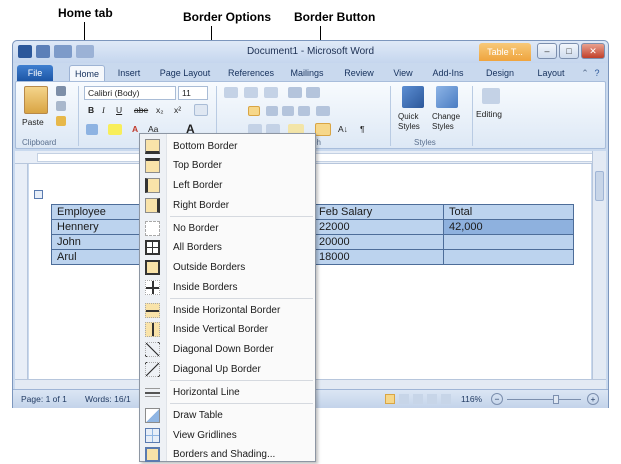  Describe the element at coordinates (378, 227) in the screenshot. I see `table-cell: 22000` at that location.